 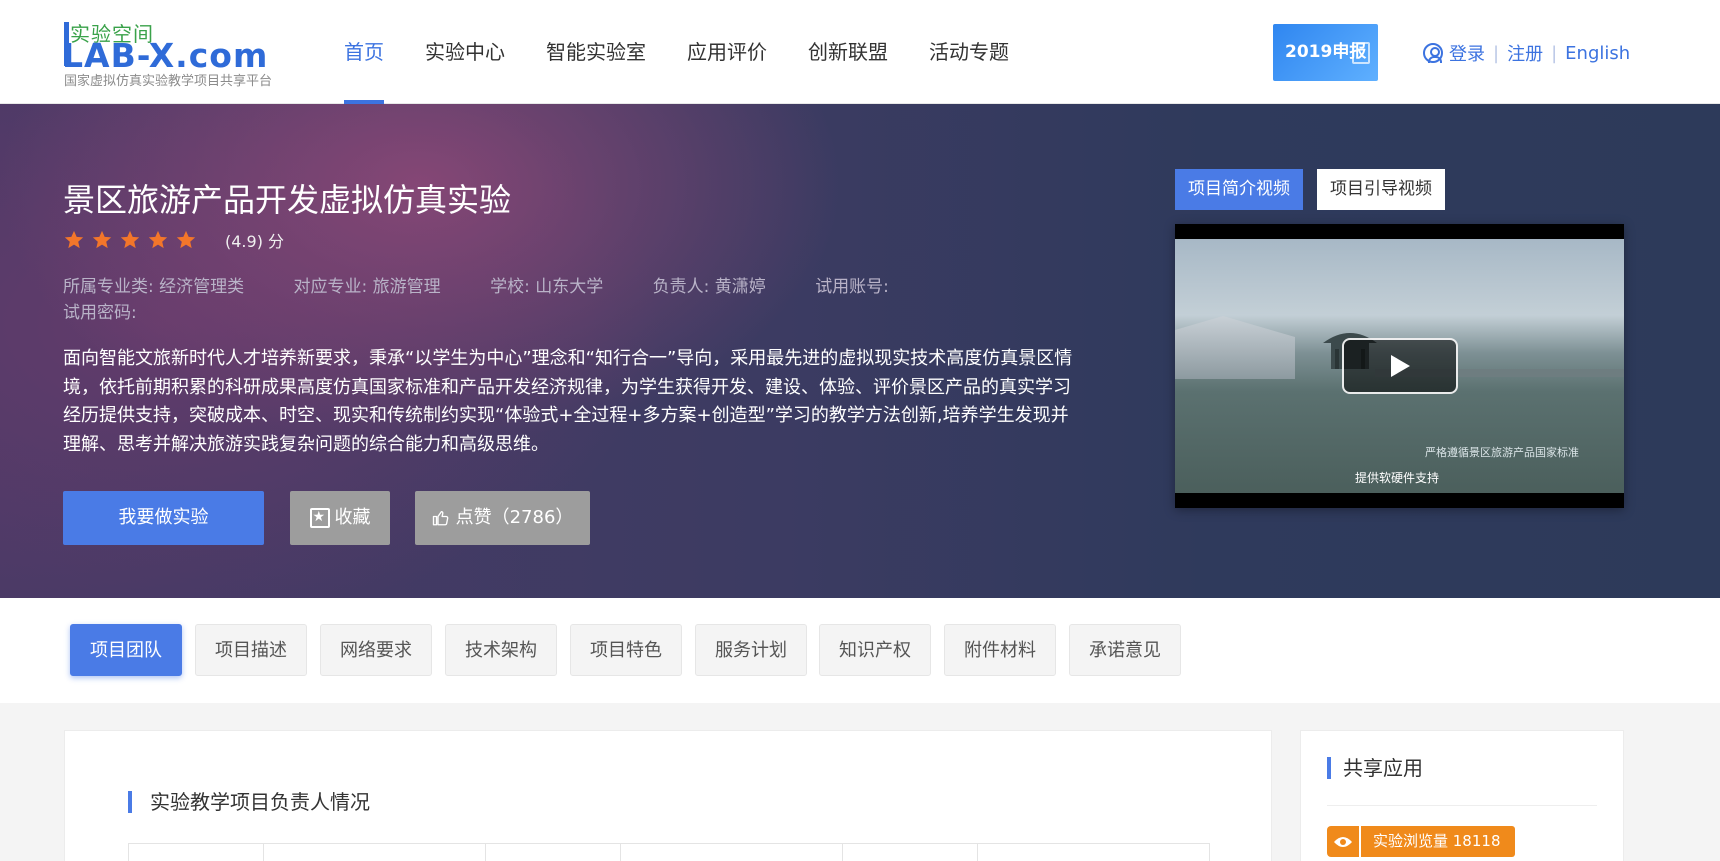 I want to click on apply-2019-badge: 2019申报, so click(x=1325, y=52).